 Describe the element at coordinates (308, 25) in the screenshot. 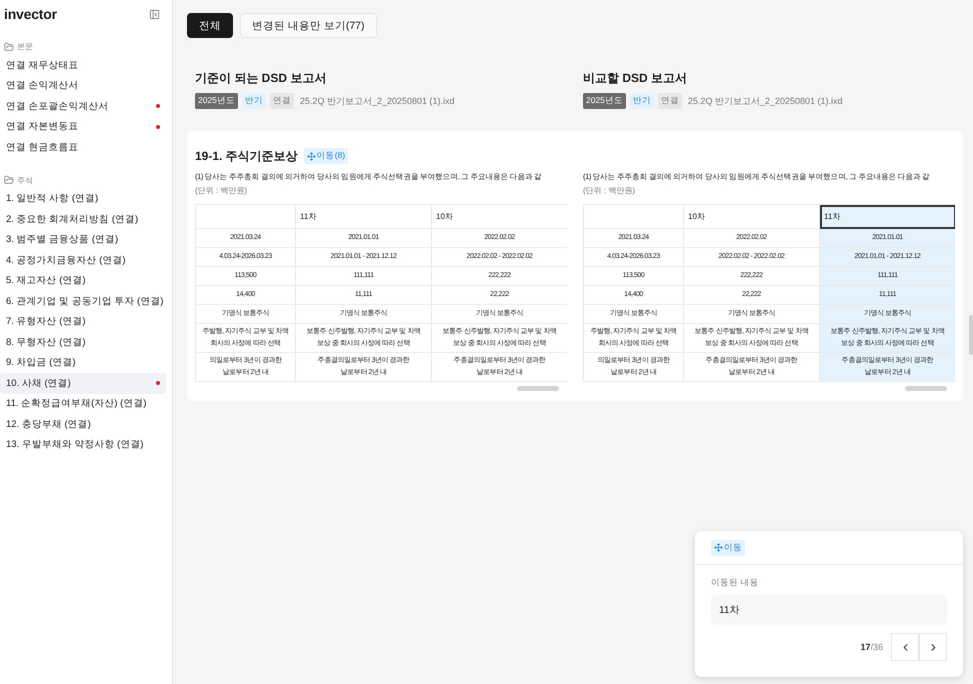

I see `filter-tab: 변경된 내용만 보기(77)` at that location.